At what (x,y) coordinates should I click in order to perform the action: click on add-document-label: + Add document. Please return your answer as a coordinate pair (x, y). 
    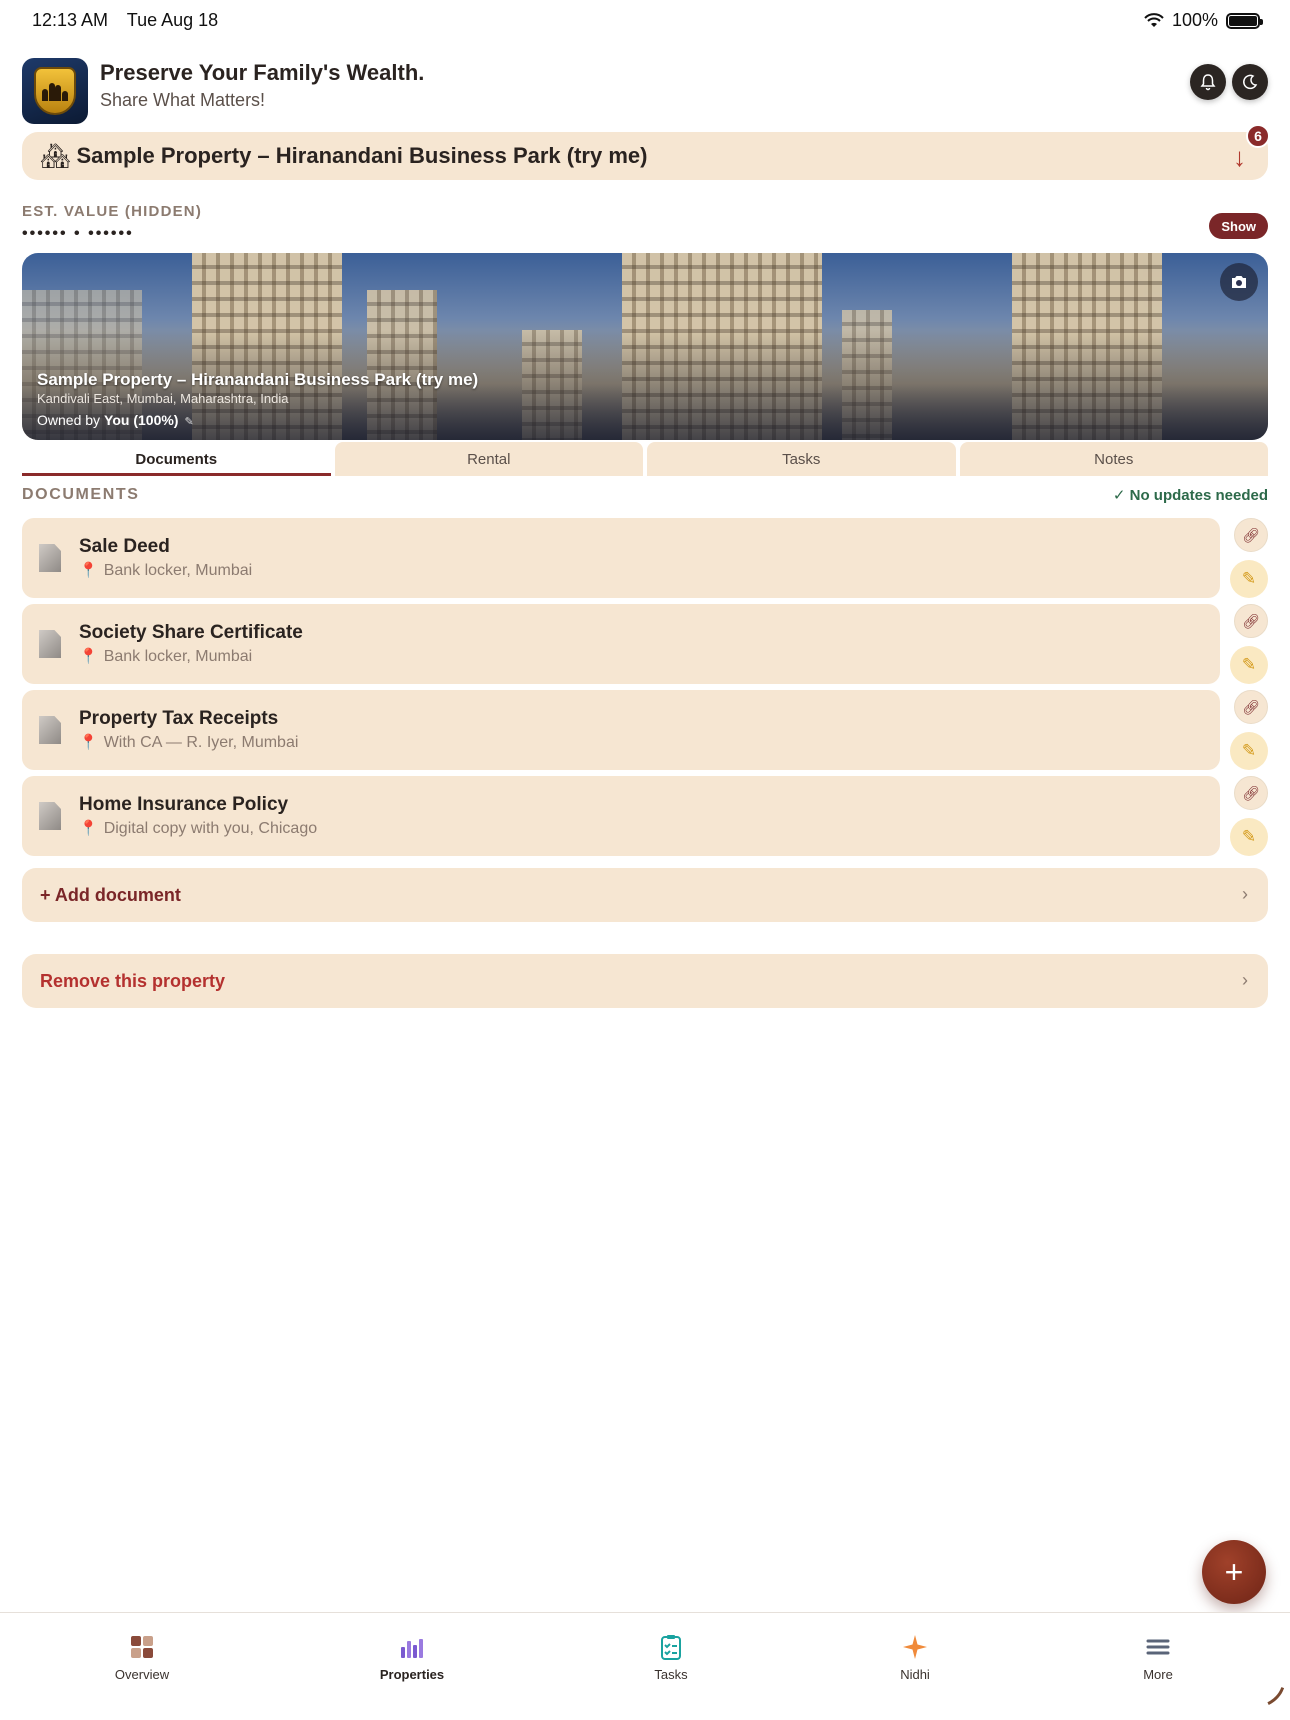
    Looking at the image, I should click on (110, 894).